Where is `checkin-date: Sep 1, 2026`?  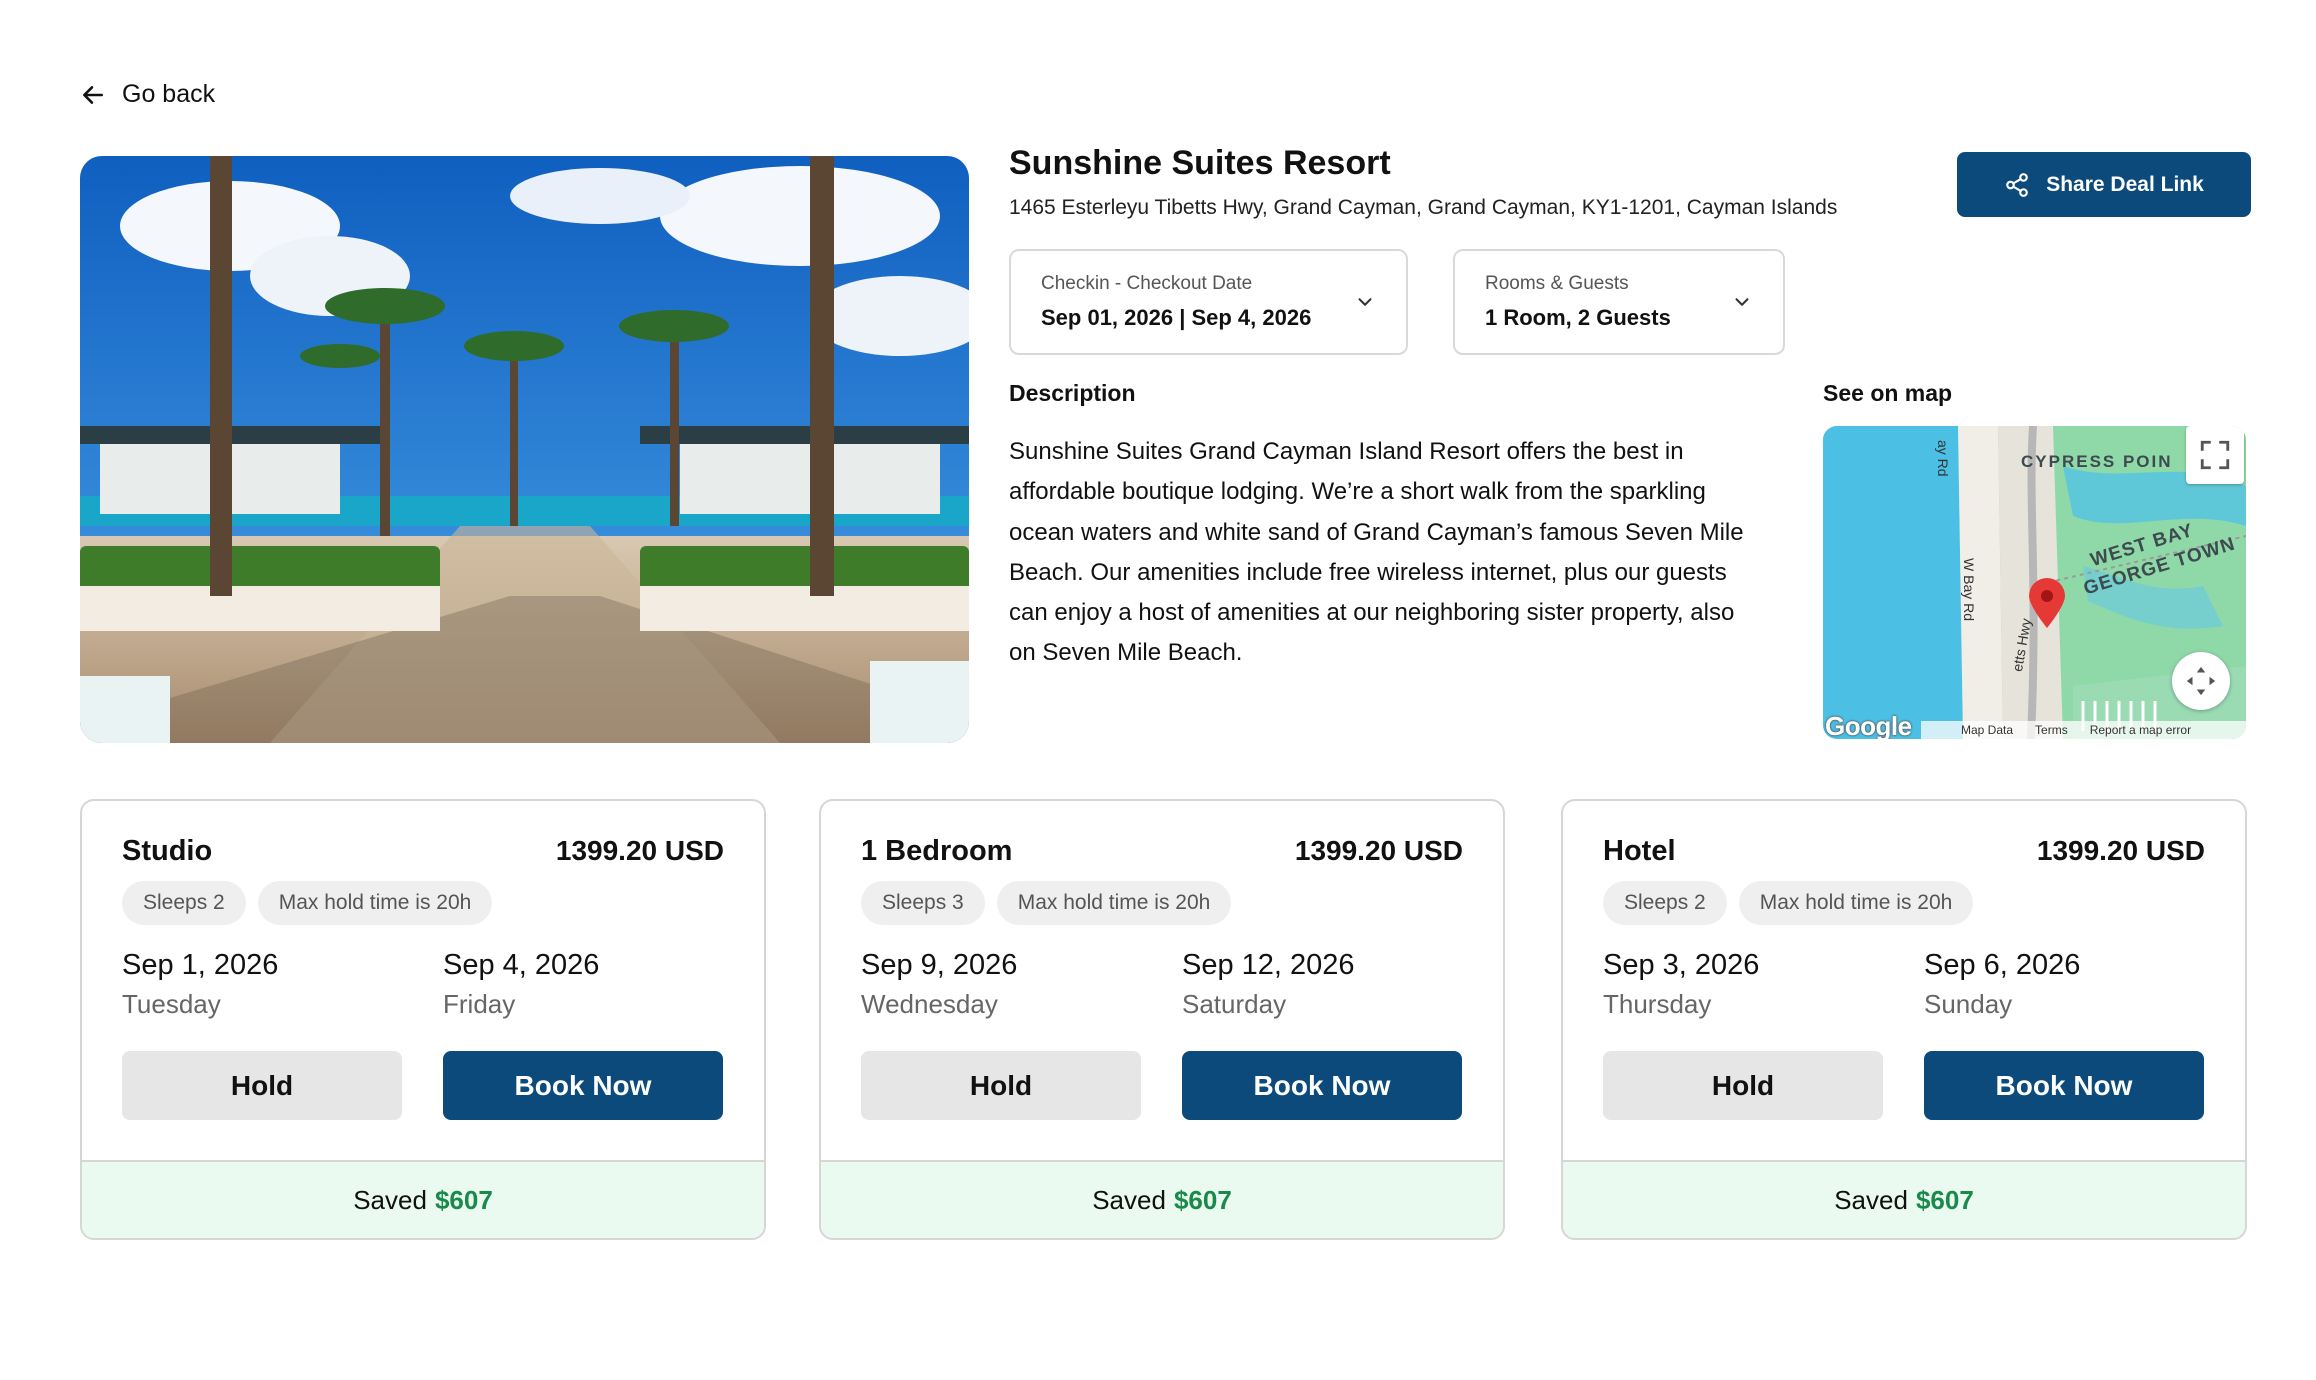
checkin-date: Sep 1, 2026 is located at coordinates (200, 965).